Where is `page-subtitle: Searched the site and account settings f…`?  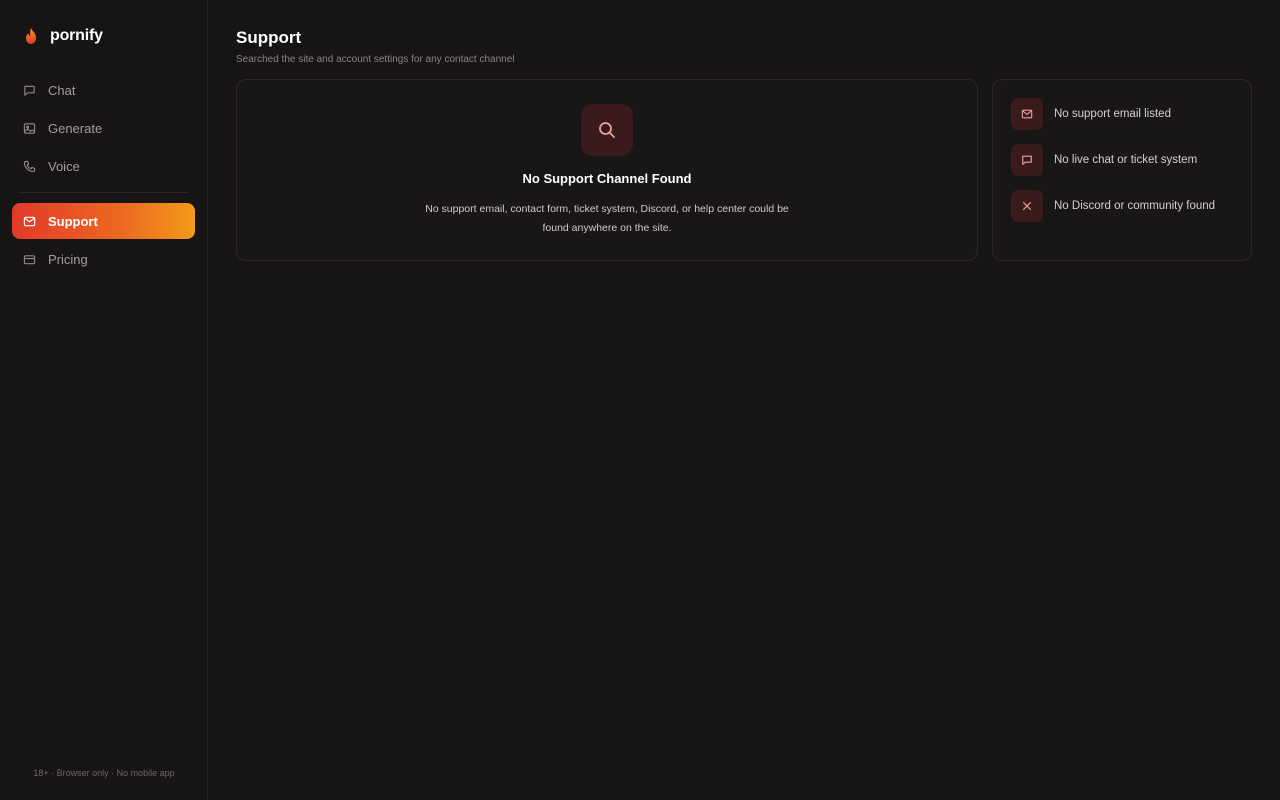 page-subtitle: Searched the site and account settings f… is located at coordinates (375, 59).